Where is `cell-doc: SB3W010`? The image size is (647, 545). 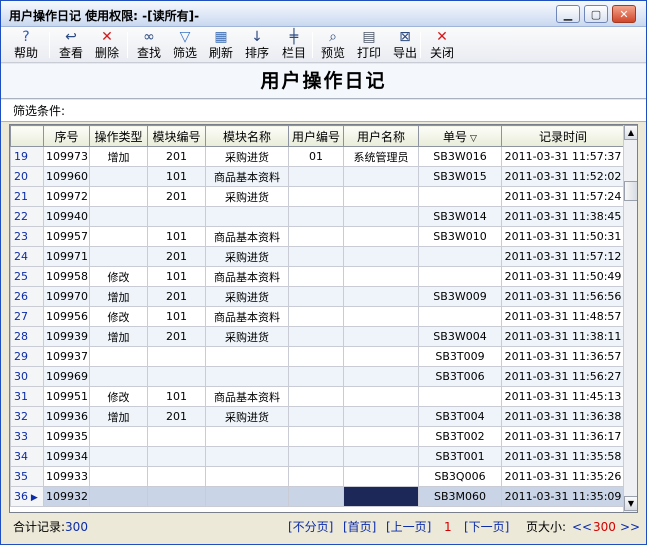
cell-doc: SB3W010 is located at coordinates (460, 236).